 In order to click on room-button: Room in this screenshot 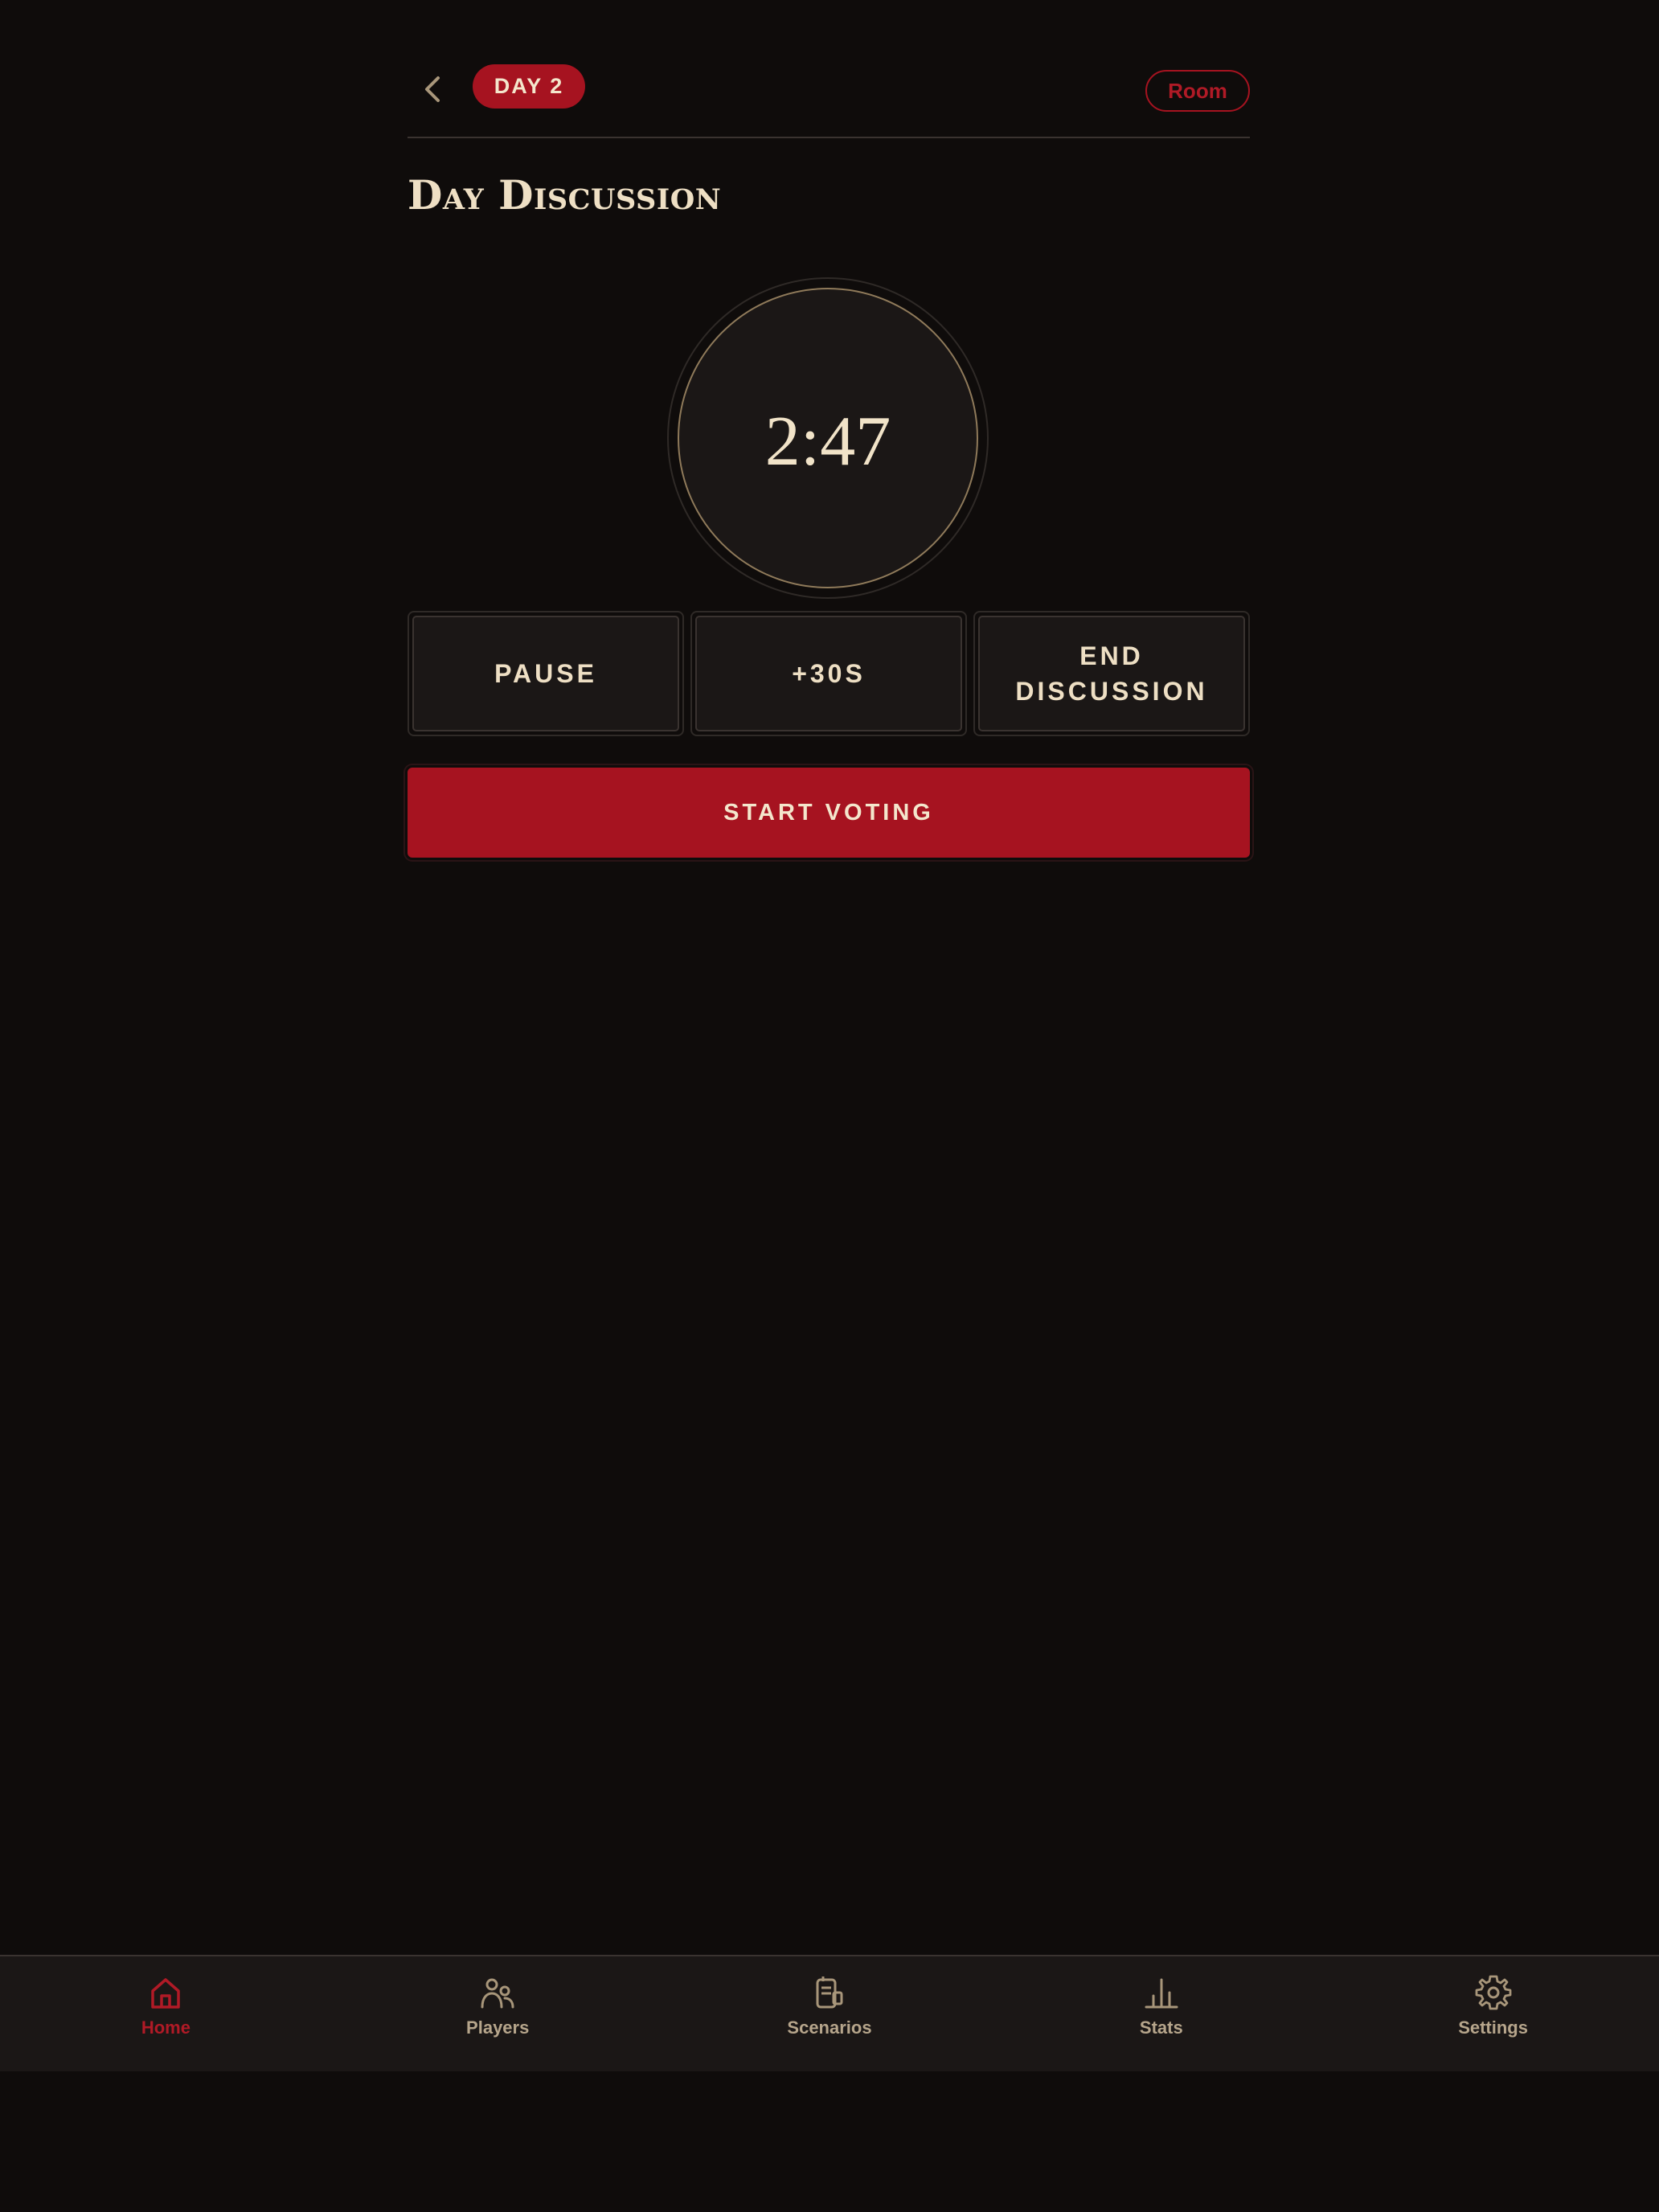, I will do `click(1197, 91)`.